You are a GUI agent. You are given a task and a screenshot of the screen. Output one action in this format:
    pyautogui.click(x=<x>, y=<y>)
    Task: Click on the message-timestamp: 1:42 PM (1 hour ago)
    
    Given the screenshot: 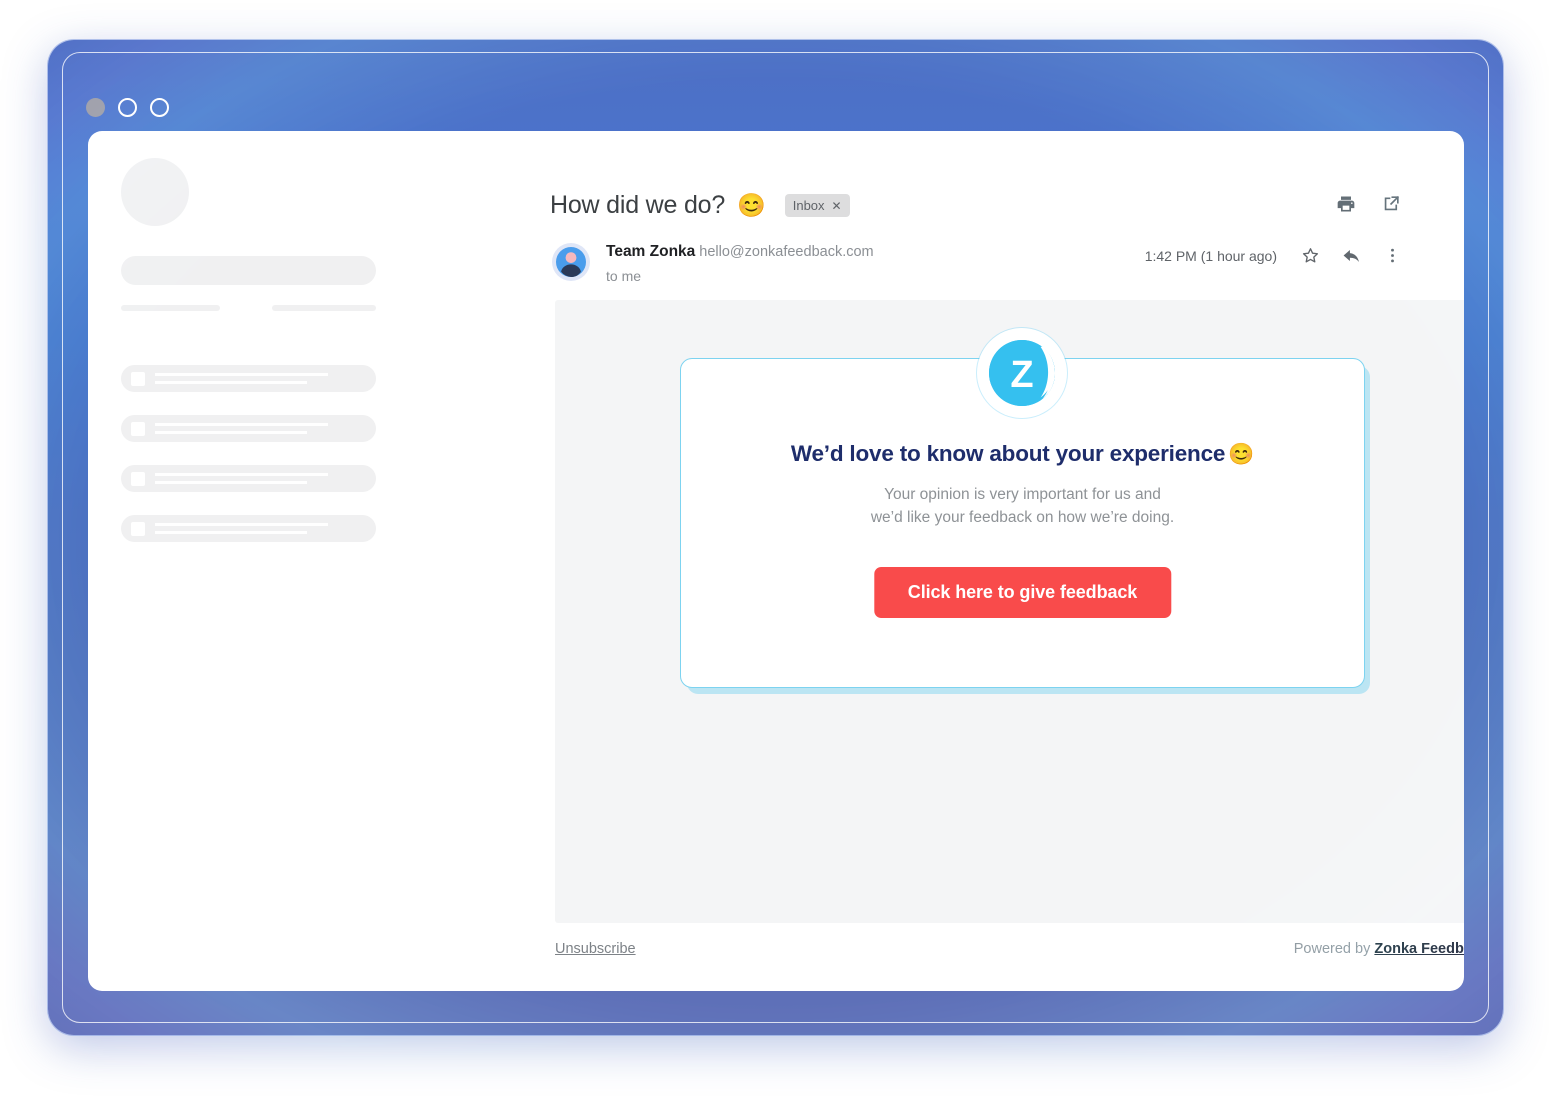 What is the action you would take?
    pyautogui.click(x=1210, y=255)
    